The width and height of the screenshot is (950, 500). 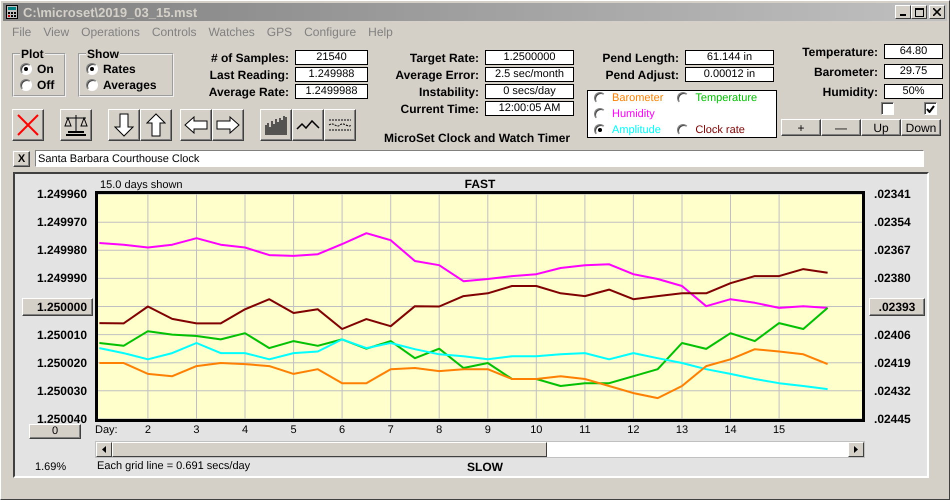 I want to click on axis-tick-label: 15, so click(x=779, y=430).